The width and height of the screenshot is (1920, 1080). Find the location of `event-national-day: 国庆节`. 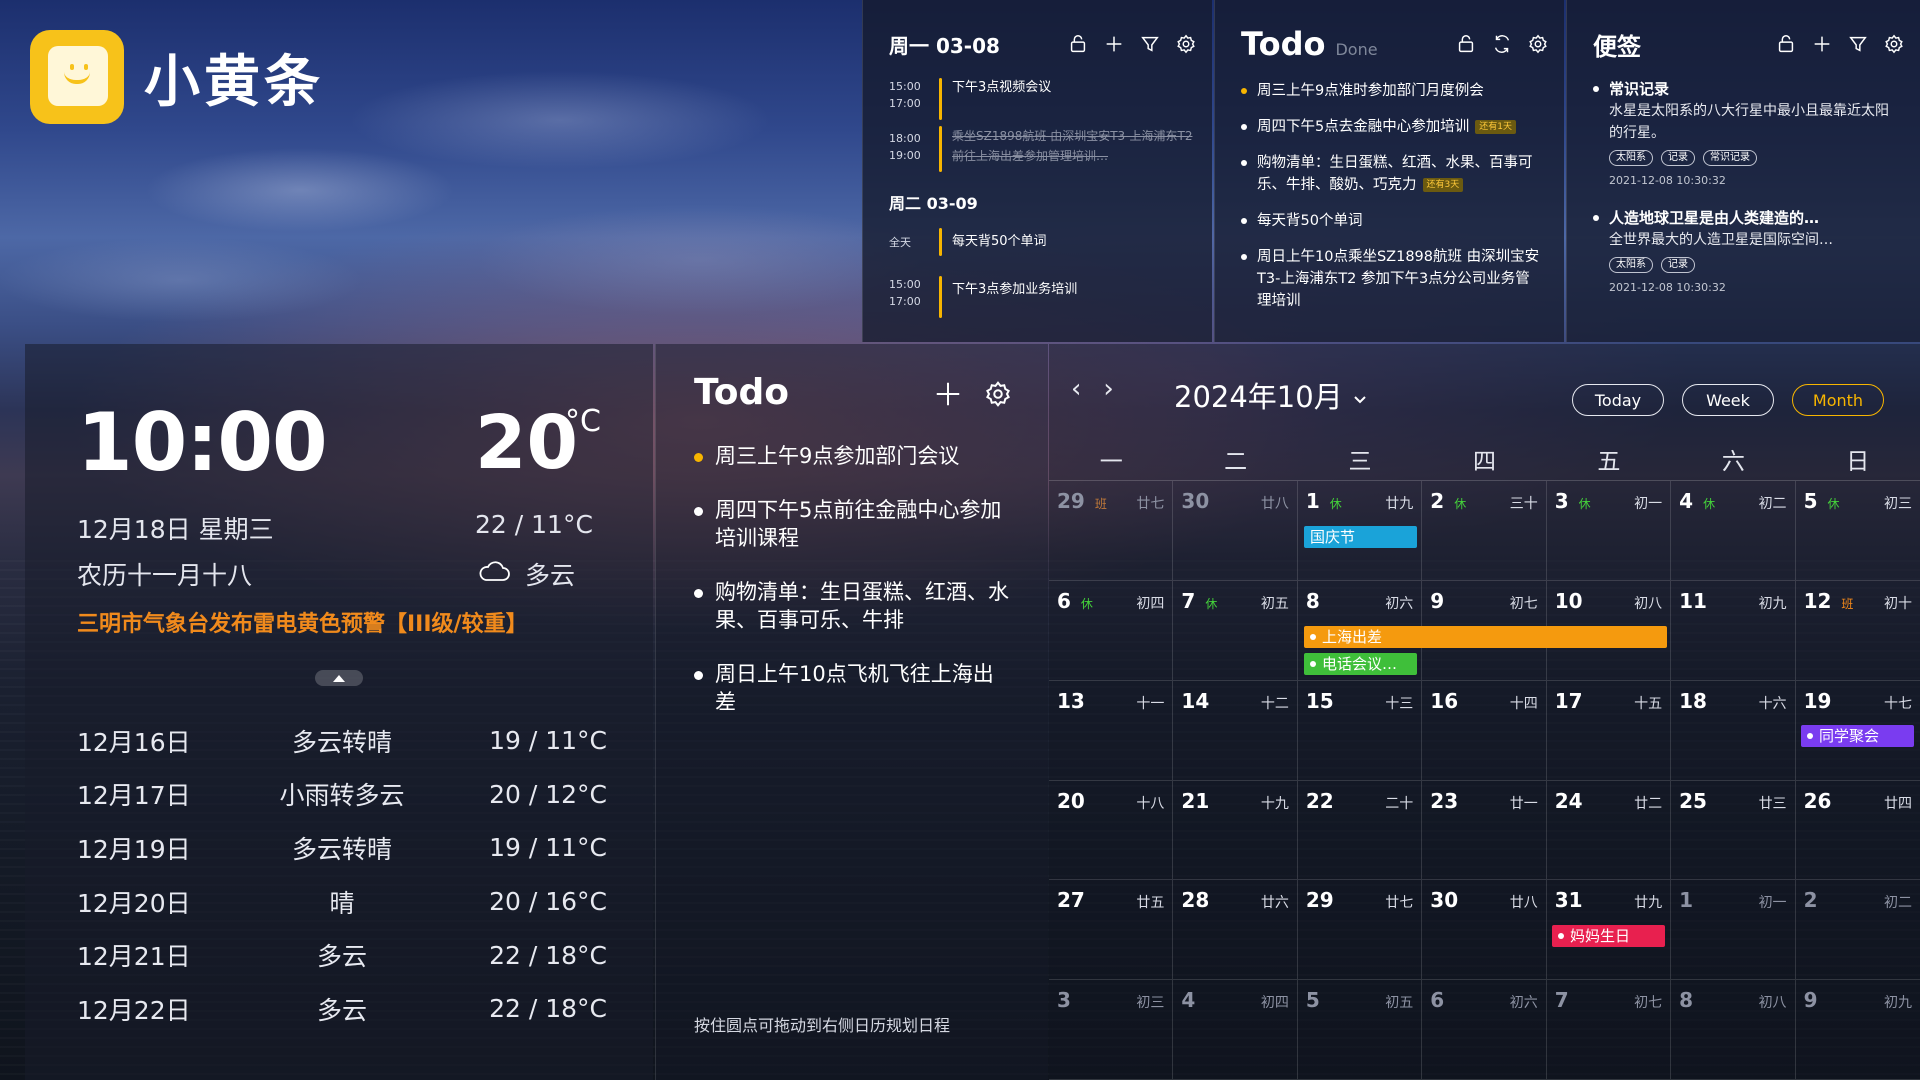

event-national-day: 国庆节 is located at coordinates (1360, 537).